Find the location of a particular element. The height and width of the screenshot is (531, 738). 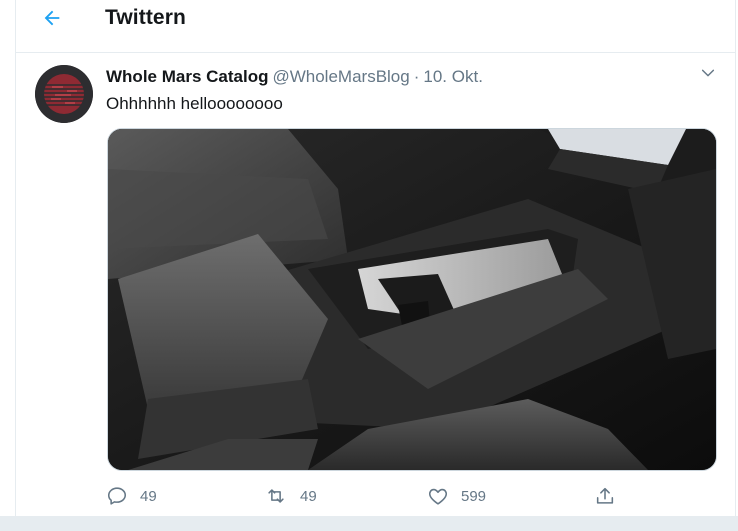

like-button: 599 is located at coordinates (456, 496).